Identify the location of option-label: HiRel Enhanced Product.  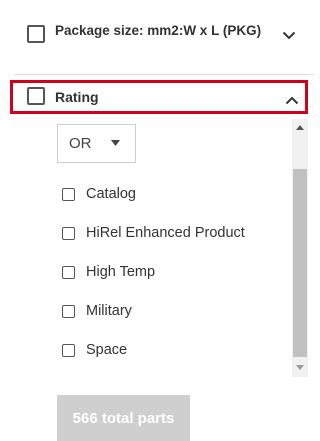
(165, 233).